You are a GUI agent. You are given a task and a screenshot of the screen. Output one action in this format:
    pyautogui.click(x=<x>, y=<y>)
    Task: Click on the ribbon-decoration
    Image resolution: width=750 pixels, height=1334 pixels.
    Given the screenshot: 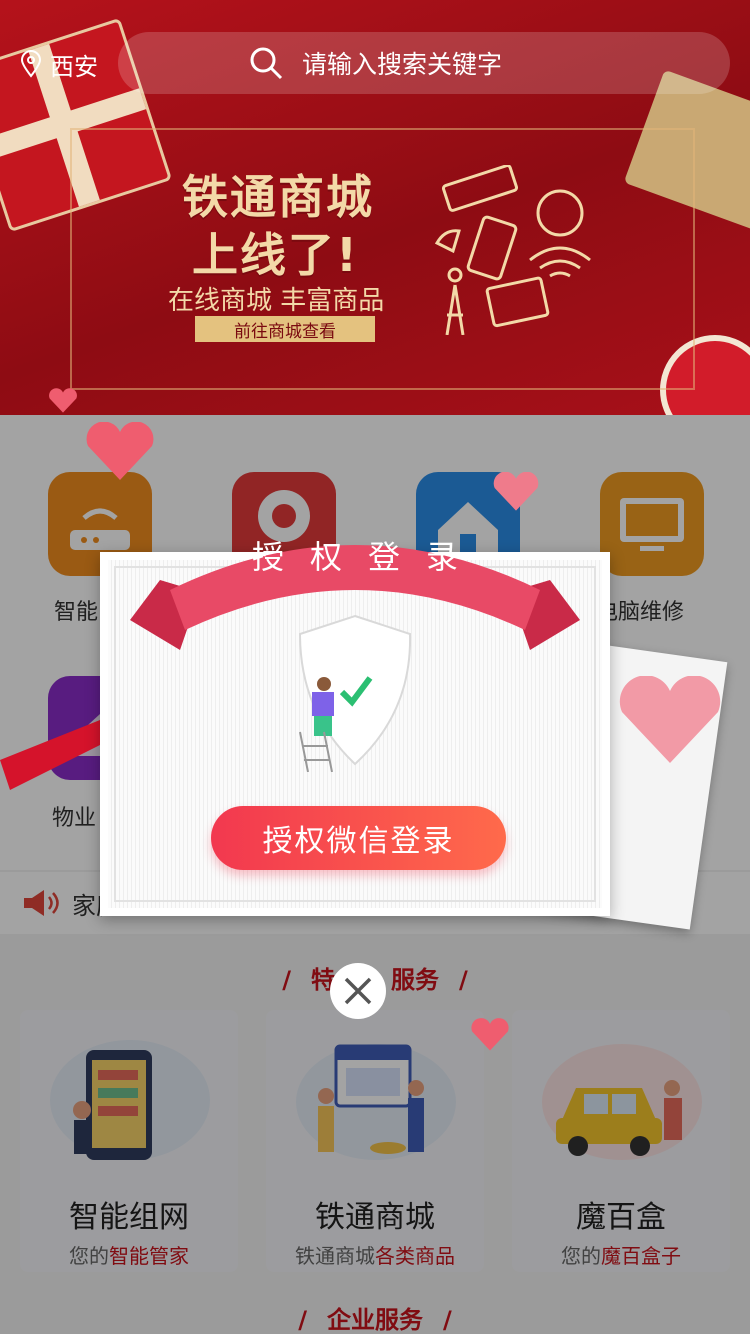 What is the action you would take?
    pyautogui.click(x=55, y=755)
    